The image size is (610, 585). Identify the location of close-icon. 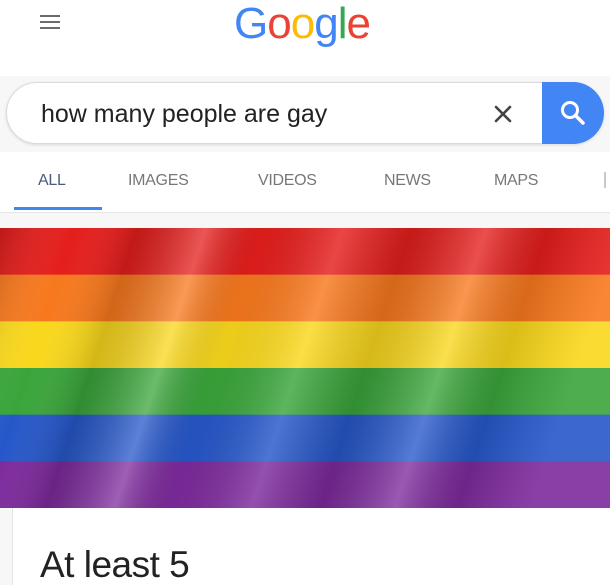
(503, 114).